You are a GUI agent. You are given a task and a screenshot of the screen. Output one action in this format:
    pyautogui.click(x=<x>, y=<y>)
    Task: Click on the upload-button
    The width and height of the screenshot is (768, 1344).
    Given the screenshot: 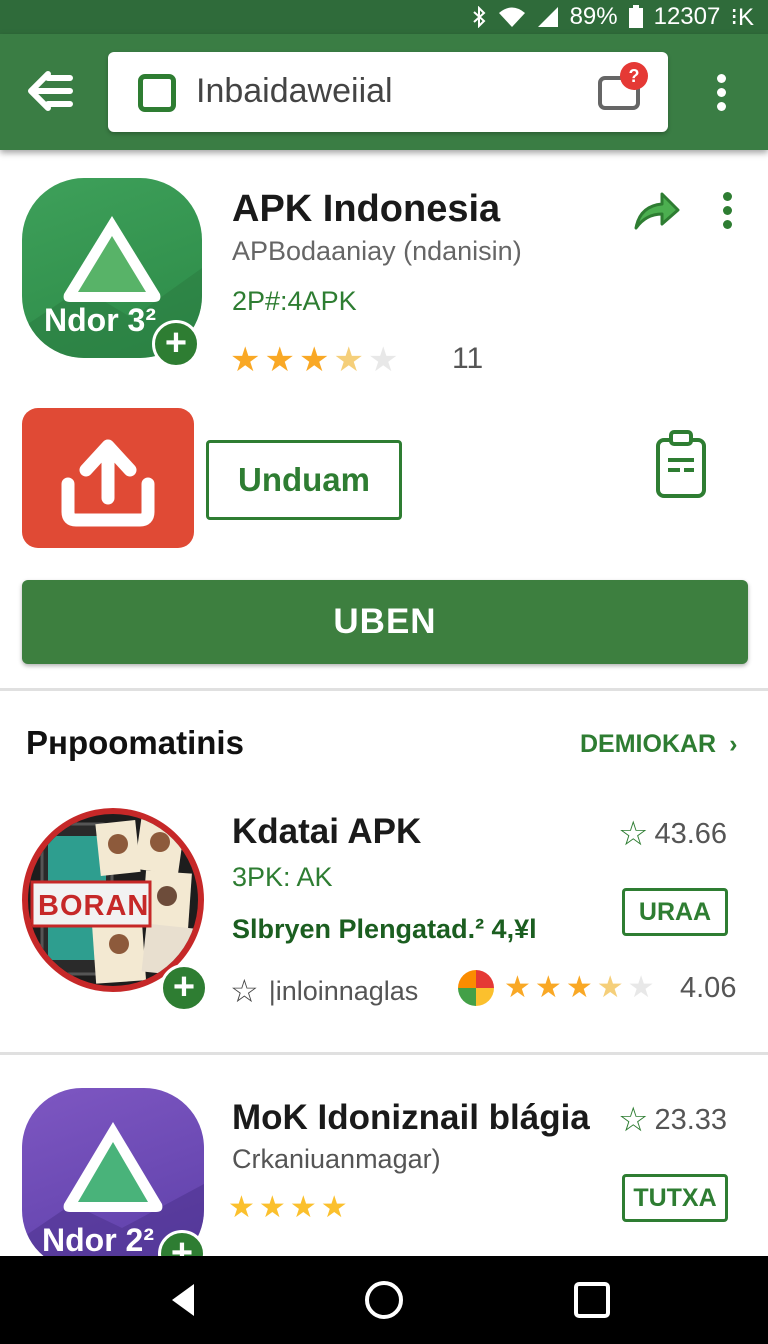 What is the action you would take?
    pyautogui.click(x=108, y=478)
    